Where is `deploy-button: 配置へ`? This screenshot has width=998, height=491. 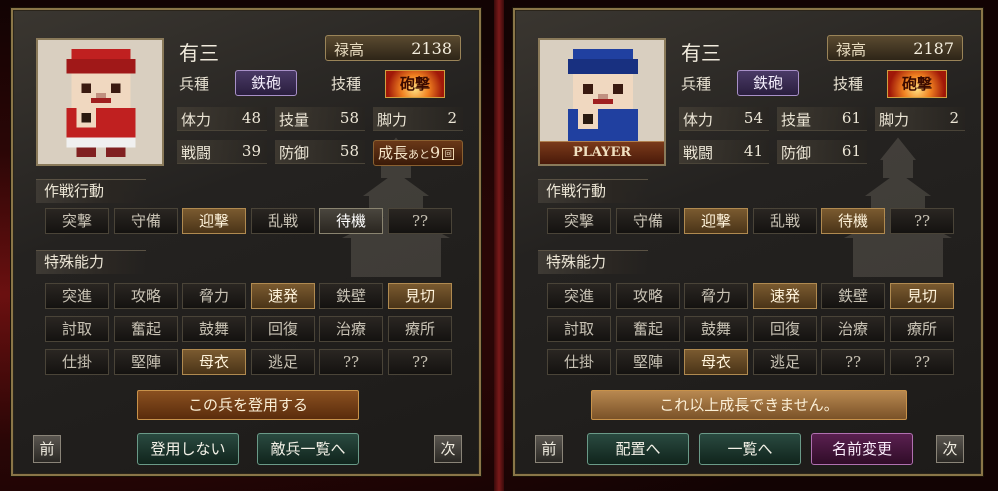
deploy-button: 配置へ is located at coordinates (638, 449).